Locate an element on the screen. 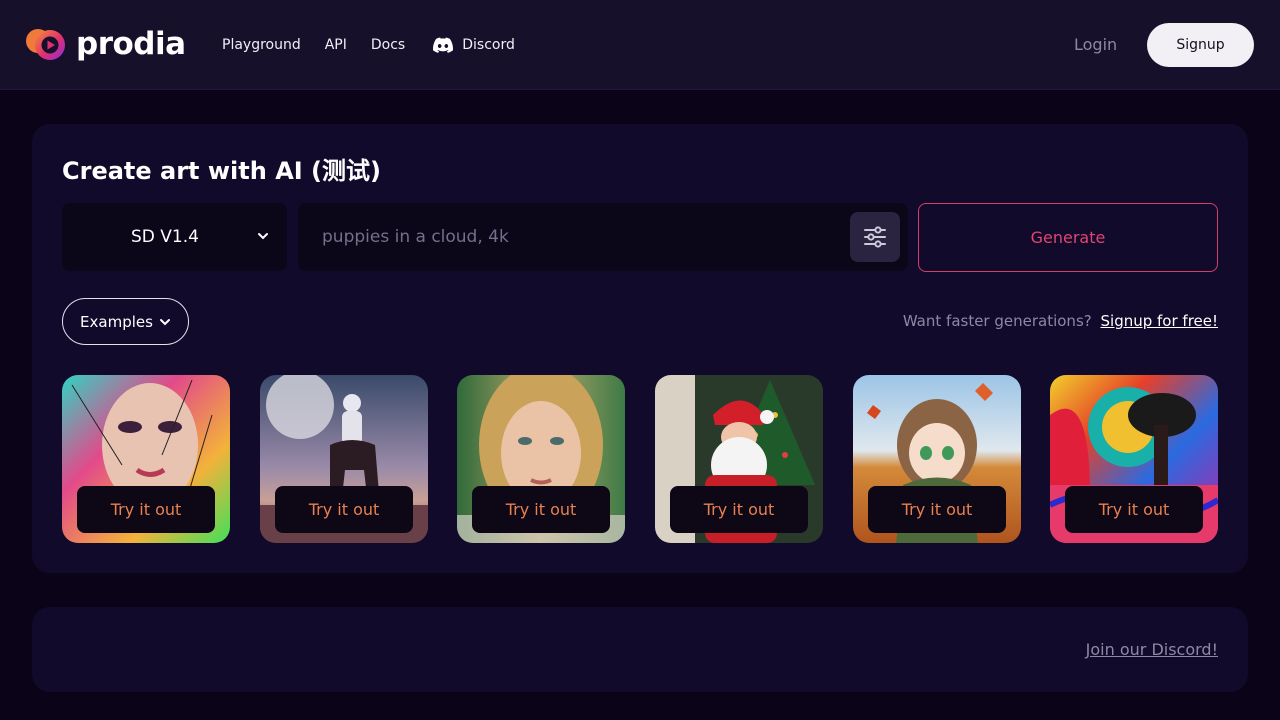  settings-button is located at coordinates (875, 237).